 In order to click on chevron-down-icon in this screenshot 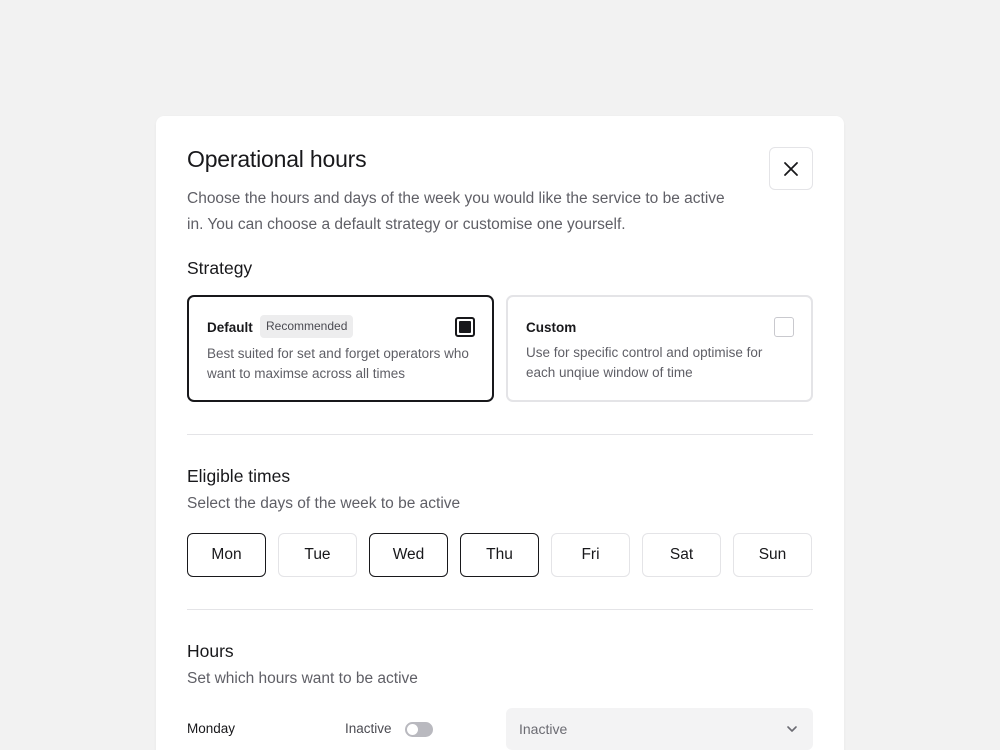, I will do `click(792, 729)`.